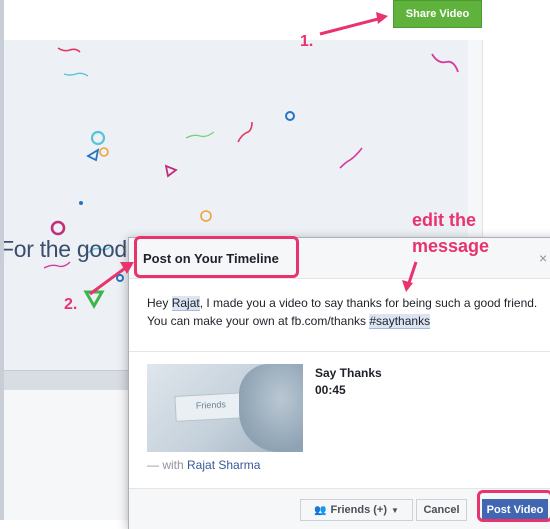  I want to click on attachment-title: Say Thanks, so click(348, 373).